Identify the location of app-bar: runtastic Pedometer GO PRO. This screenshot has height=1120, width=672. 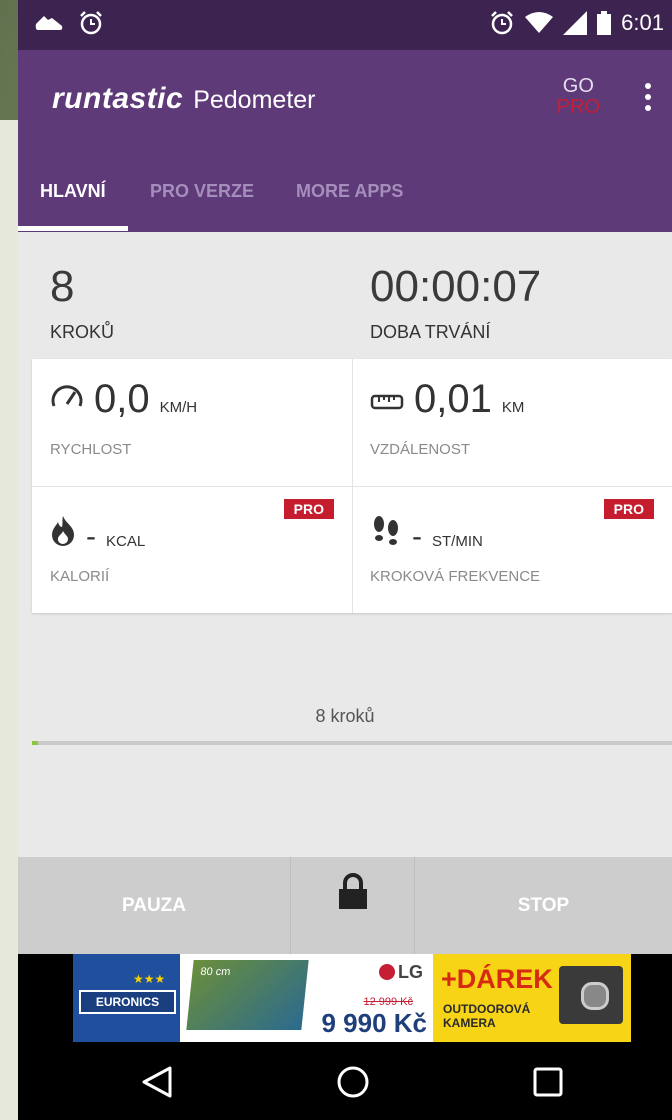
(345, 100).